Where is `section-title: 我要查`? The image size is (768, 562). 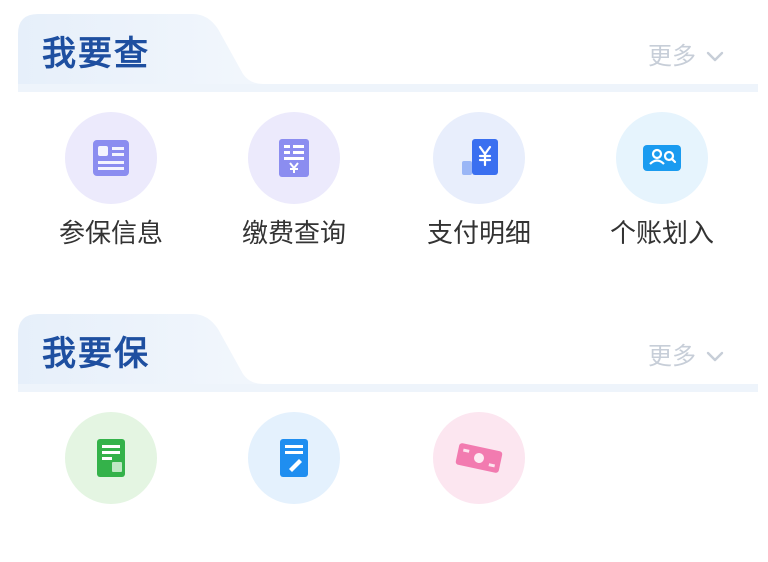
section-title: 我要查 is located at coordinates (96, 54).